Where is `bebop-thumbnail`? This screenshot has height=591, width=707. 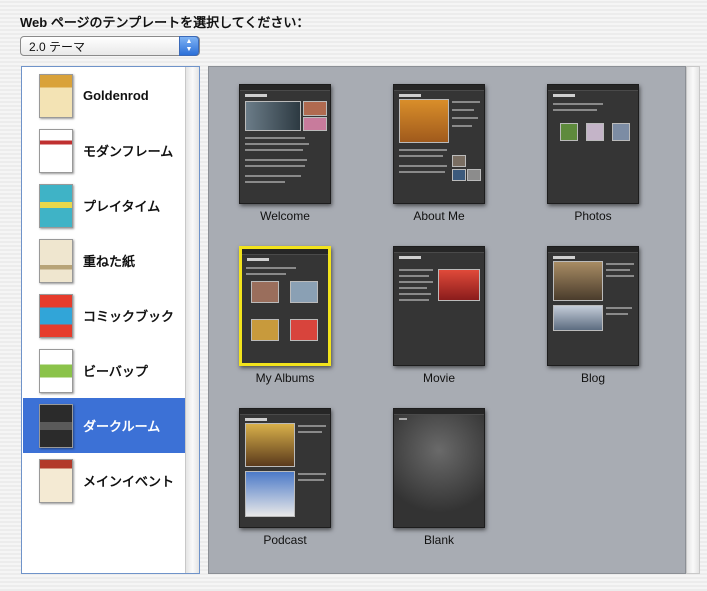
bebop-thumbnail is located at coordinates (56, 370).